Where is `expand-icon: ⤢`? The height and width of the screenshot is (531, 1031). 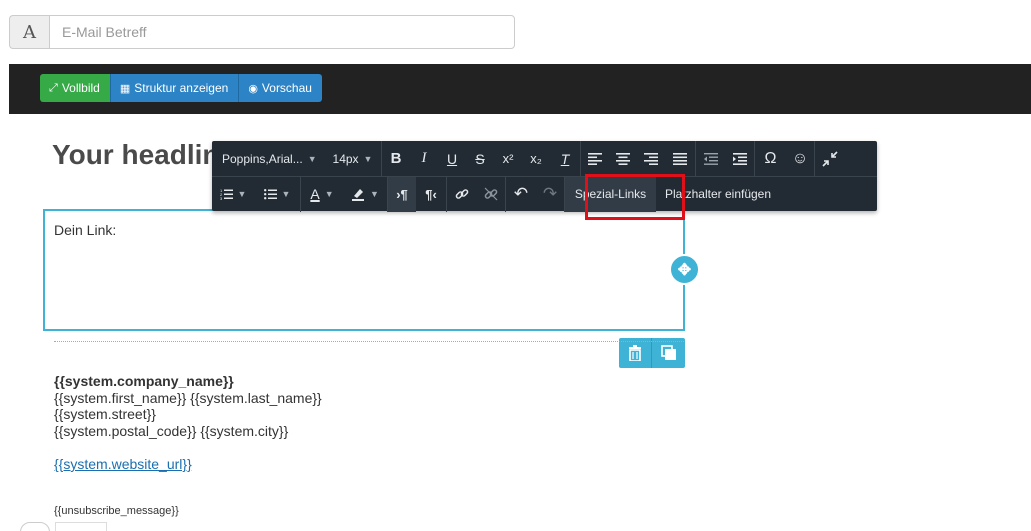 expand-icon: ⤢ is located at coordinates (53, 87).